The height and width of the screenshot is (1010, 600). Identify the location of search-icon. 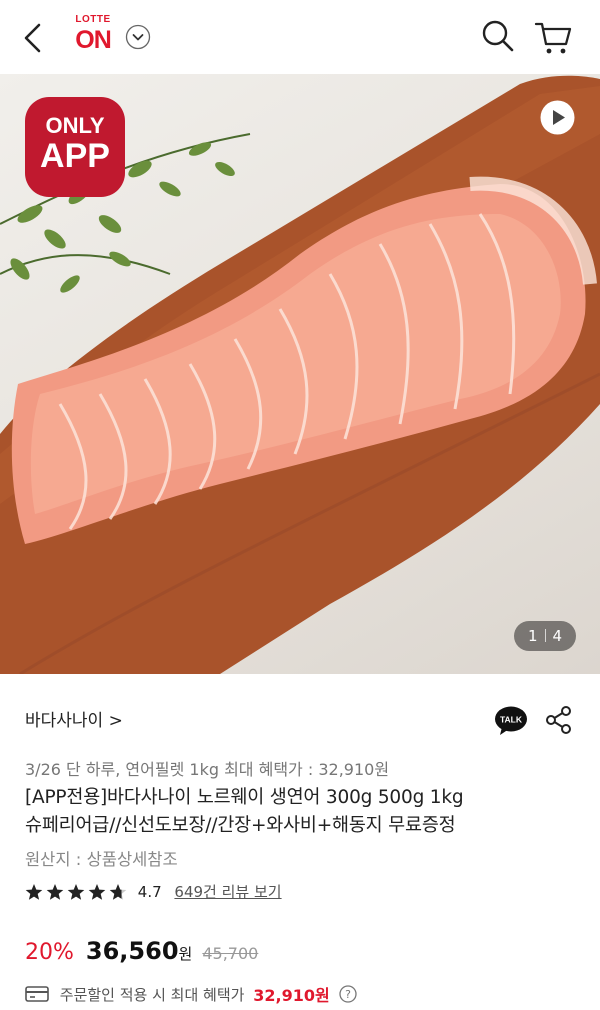
(498, 36).